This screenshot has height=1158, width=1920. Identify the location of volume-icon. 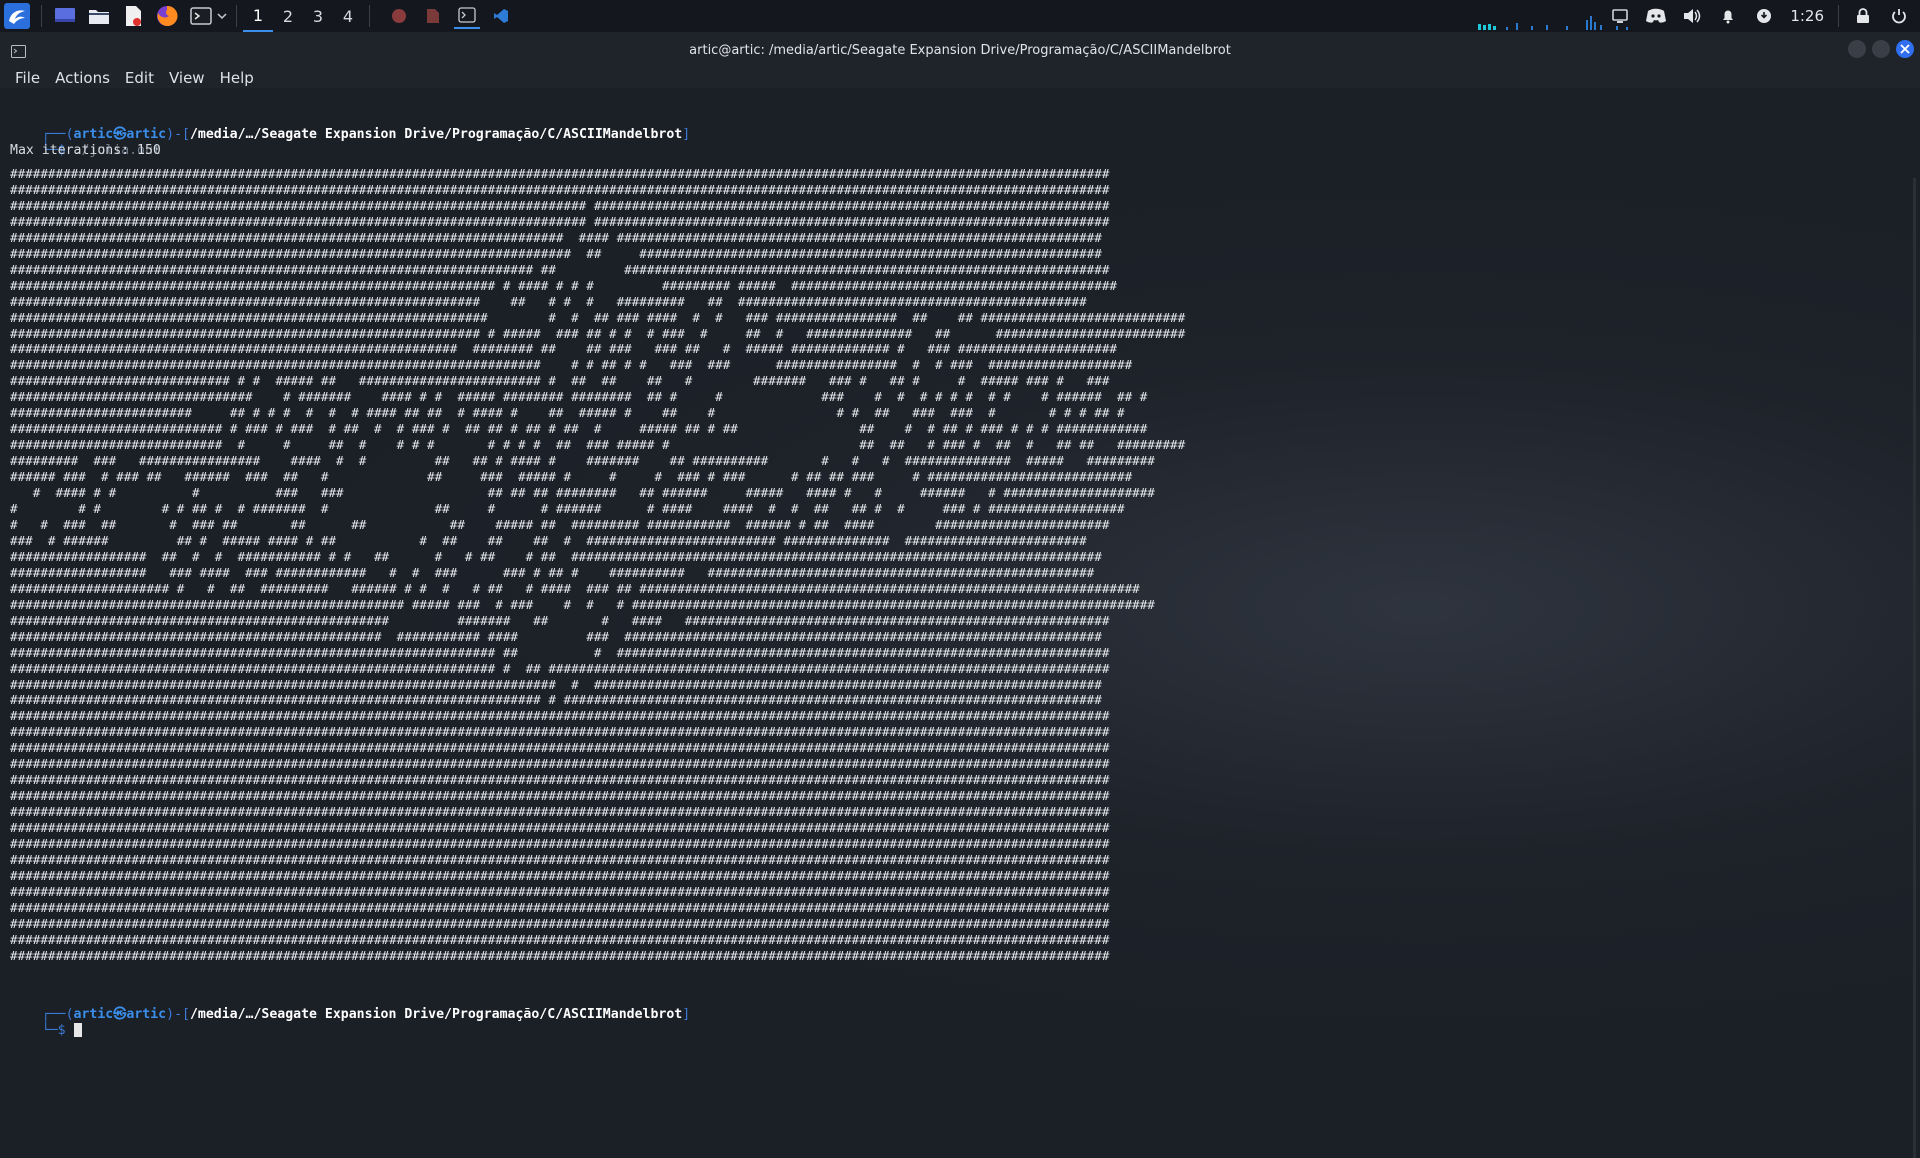
(1692, 16).